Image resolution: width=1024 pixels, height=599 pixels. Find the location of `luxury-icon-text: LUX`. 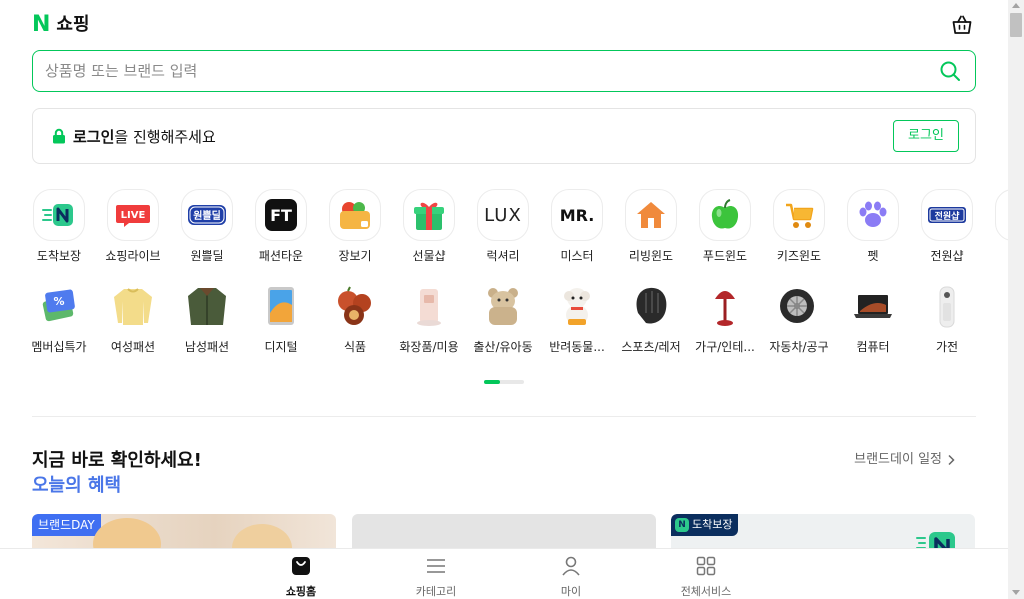

luxury-icon-text: LUX is located at coordinates (503, 215).